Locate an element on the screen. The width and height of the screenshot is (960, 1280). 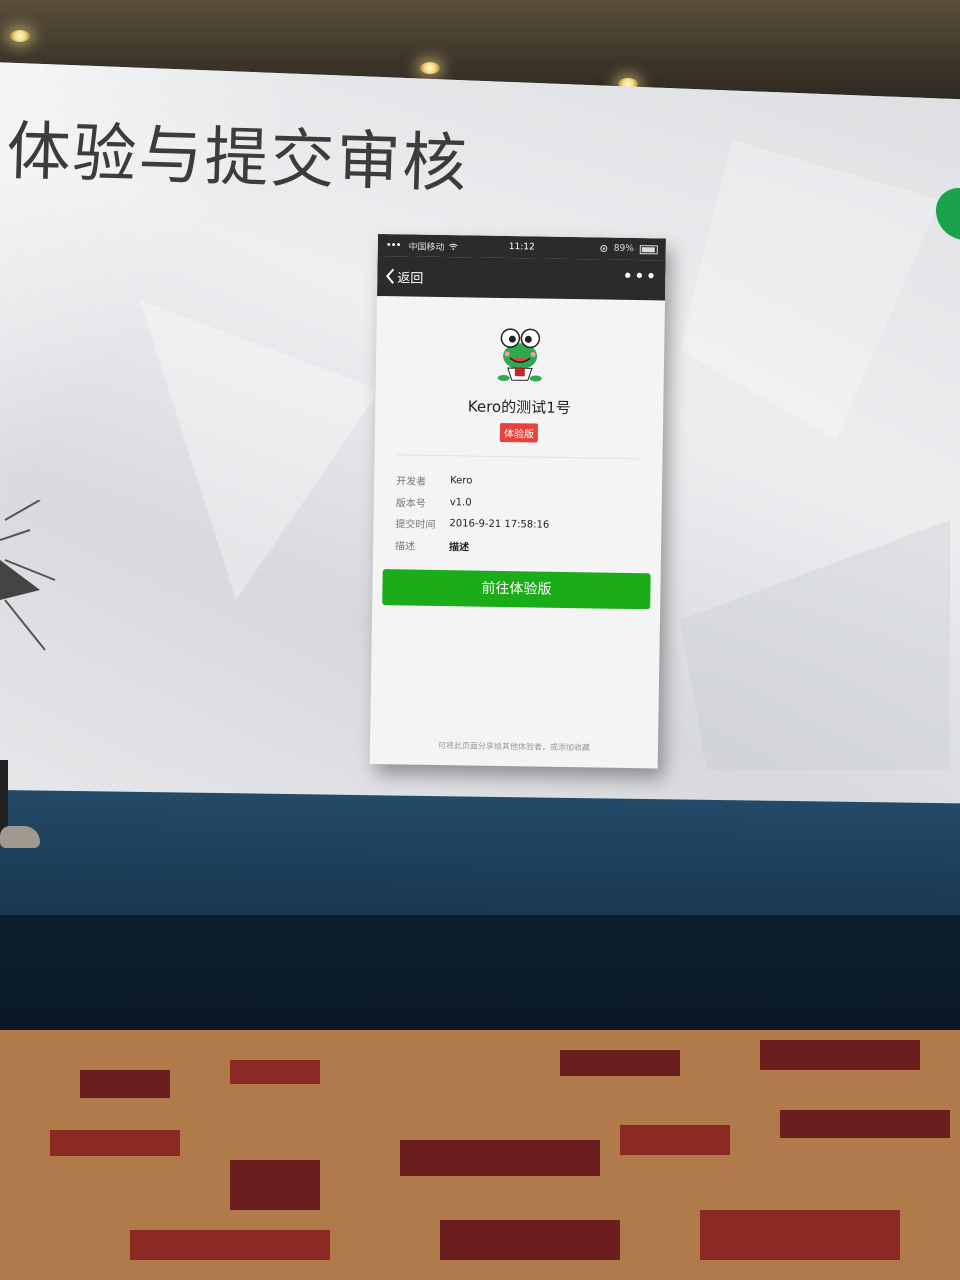
back-label: 返回 is located at coordinates (410, 278).